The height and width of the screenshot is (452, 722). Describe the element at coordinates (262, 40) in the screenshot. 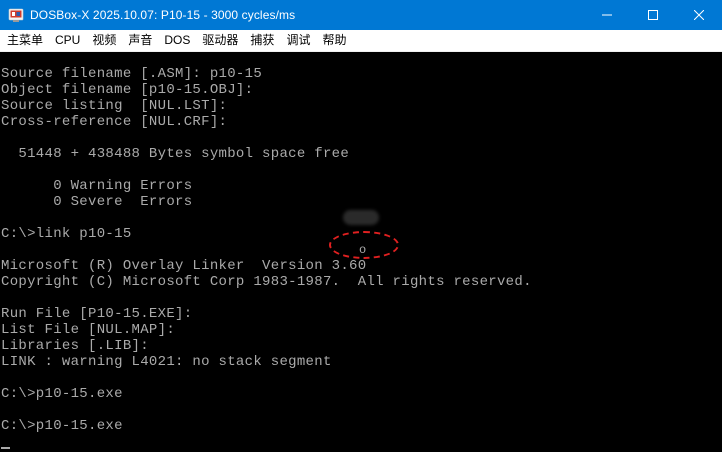

I see `menu-capture: 捕获` at that location.